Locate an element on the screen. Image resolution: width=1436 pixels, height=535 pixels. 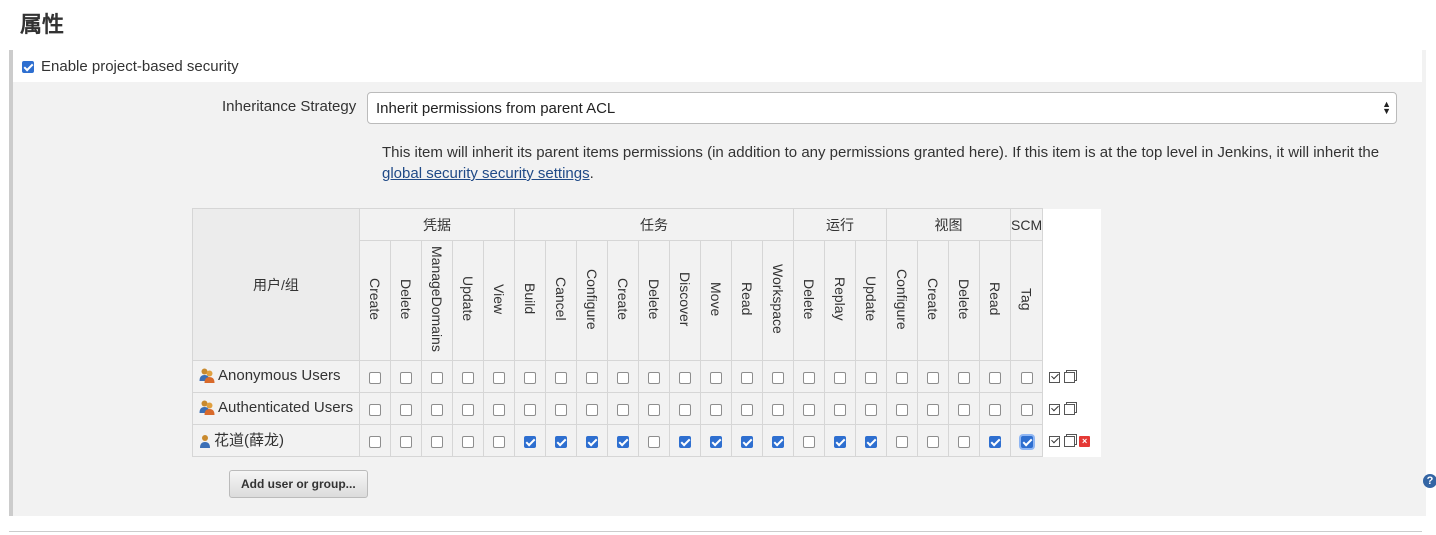
permission-group-header: 视图 is located at coordinates (948, 224).